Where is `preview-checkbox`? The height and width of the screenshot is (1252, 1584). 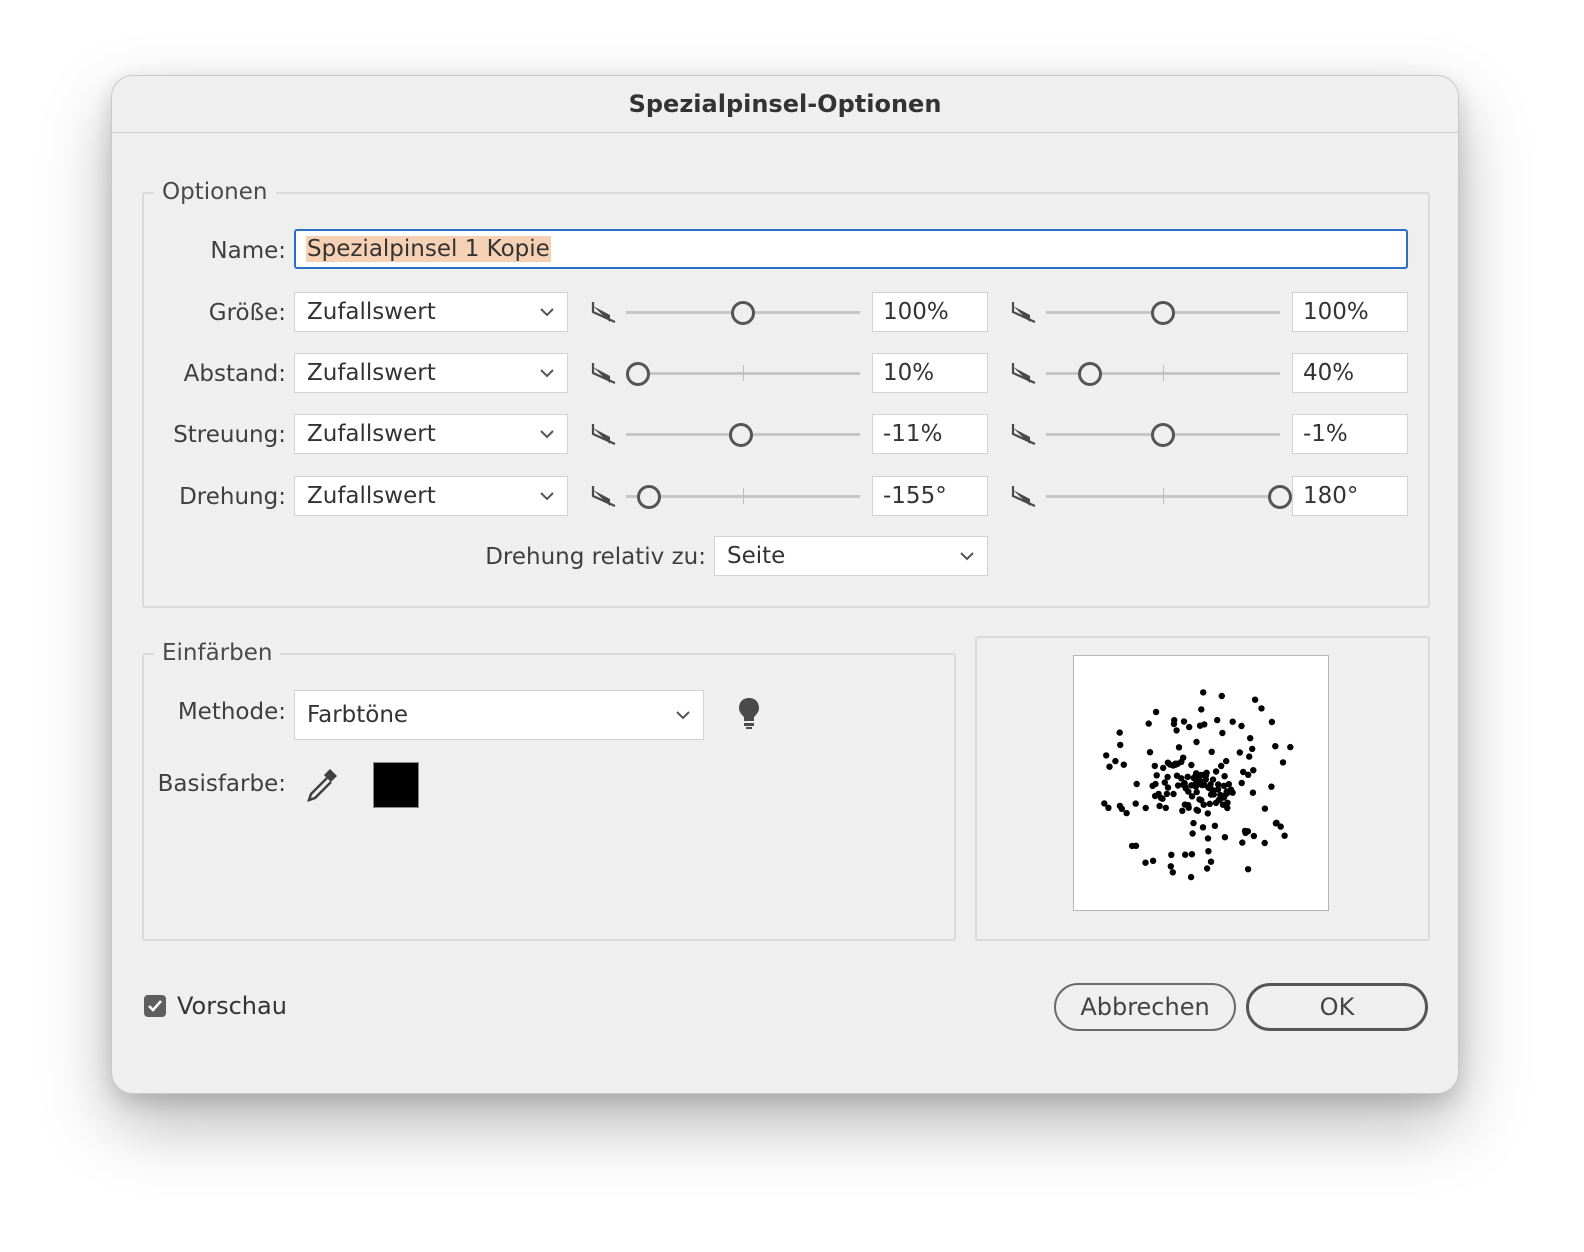 preview-checkbox is located at coordinates (155, 1006).